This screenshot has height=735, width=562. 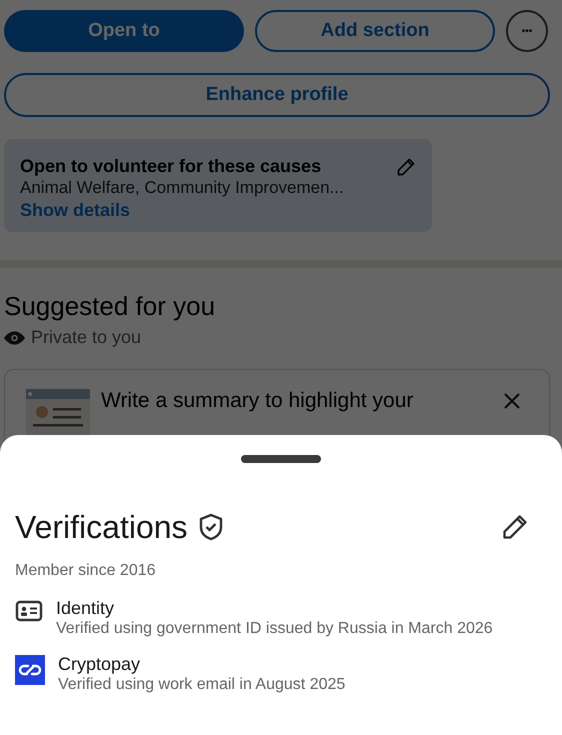 I want to click on open-to-button: Open to, so click(x=124, y=31).